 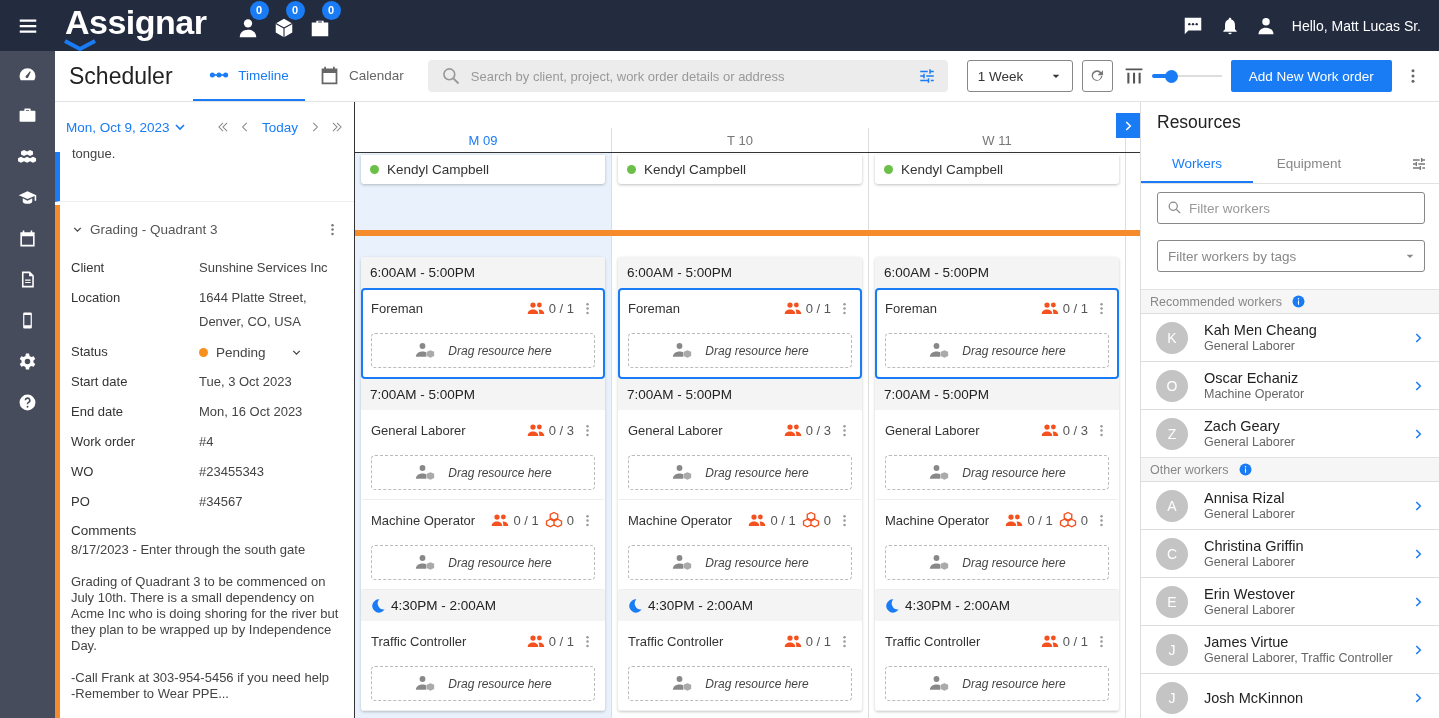 I want to click on logo: Assignar, so click(x=136, y=25).